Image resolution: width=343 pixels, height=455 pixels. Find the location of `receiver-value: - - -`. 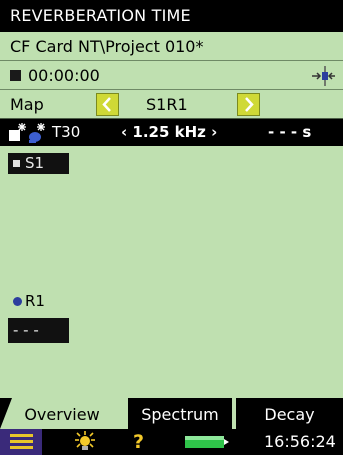

receiver-value: - - - is located at coordinates (26, 330).